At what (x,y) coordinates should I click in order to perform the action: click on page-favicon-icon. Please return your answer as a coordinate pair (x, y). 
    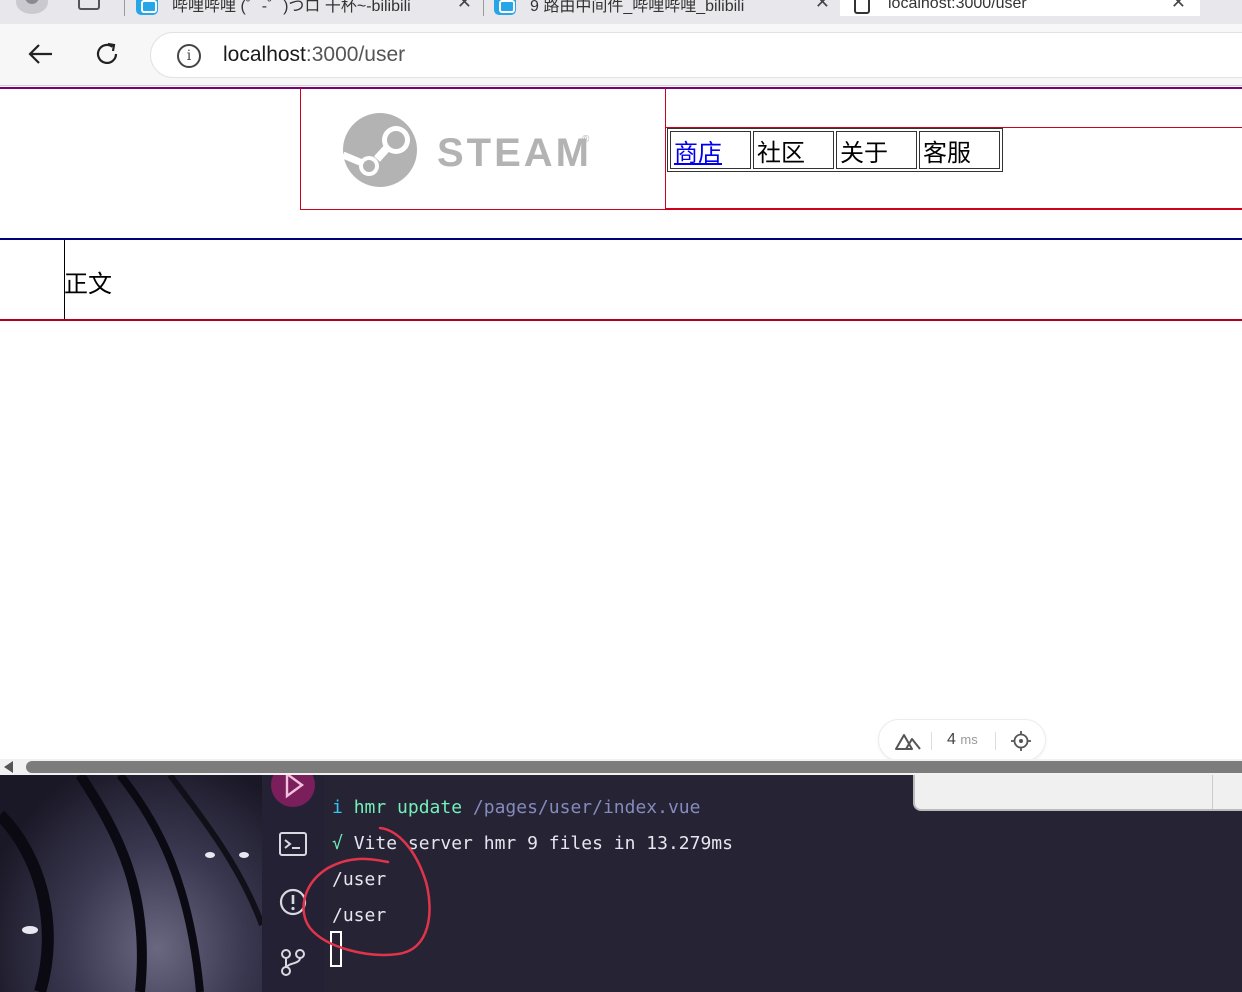
    Looking at the image, I should click on (862, 7).